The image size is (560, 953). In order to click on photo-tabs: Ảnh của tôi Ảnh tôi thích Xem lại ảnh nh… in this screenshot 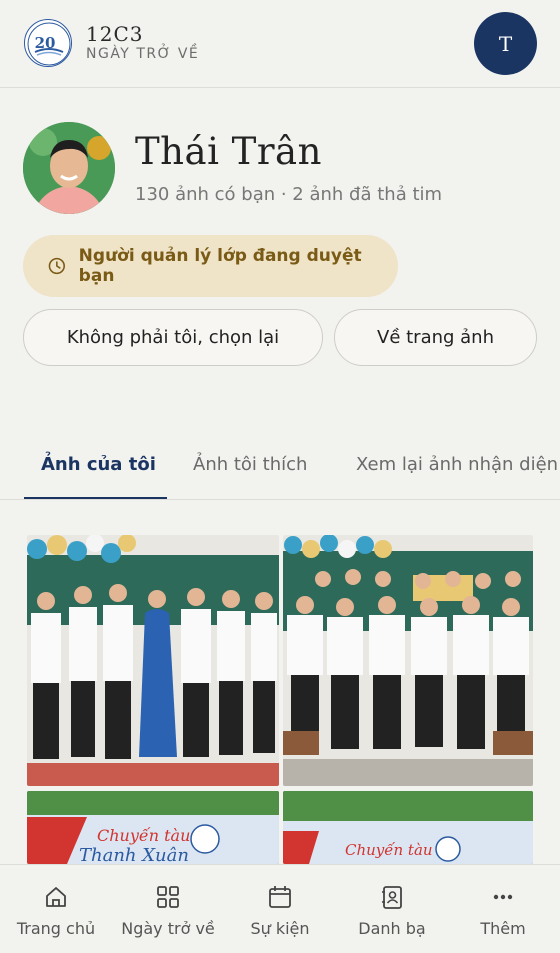, I will do `click(280, 469)`.